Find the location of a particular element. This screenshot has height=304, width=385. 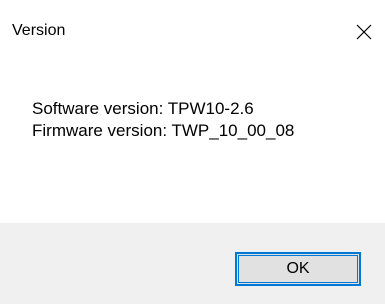

firmware-version-text: Firmware version: TWP_10_00_08 is located at coordinates (163, 130).